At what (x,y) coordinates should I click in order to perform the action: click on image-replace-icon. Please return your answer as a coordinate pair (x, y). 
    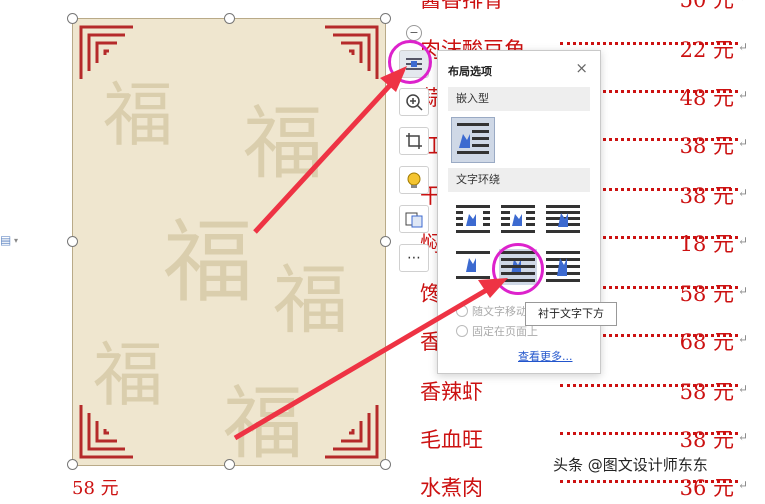
    Looking at the image, I should click on (414, 220).